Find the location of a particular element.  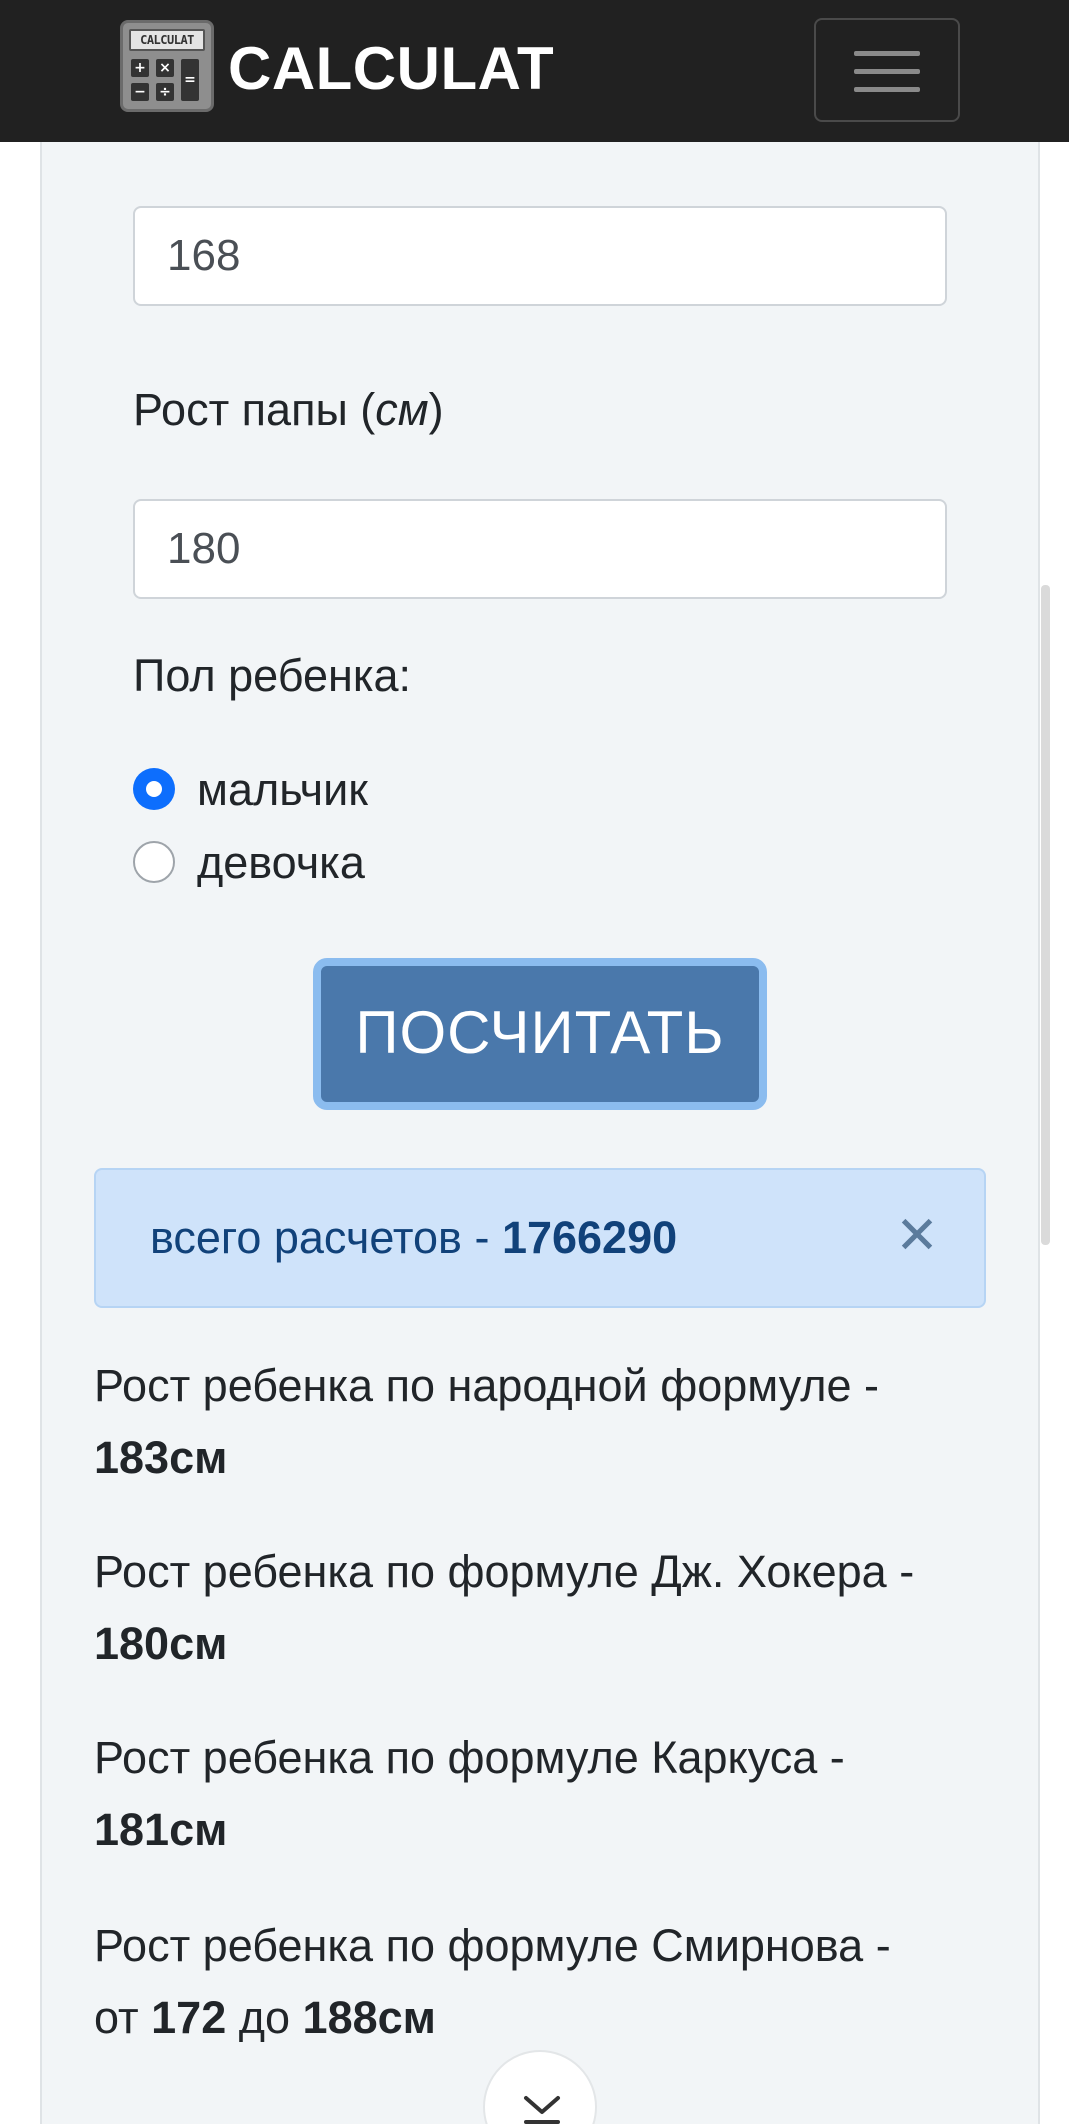

times-key-icon: × is located at coordinates (165, 68).